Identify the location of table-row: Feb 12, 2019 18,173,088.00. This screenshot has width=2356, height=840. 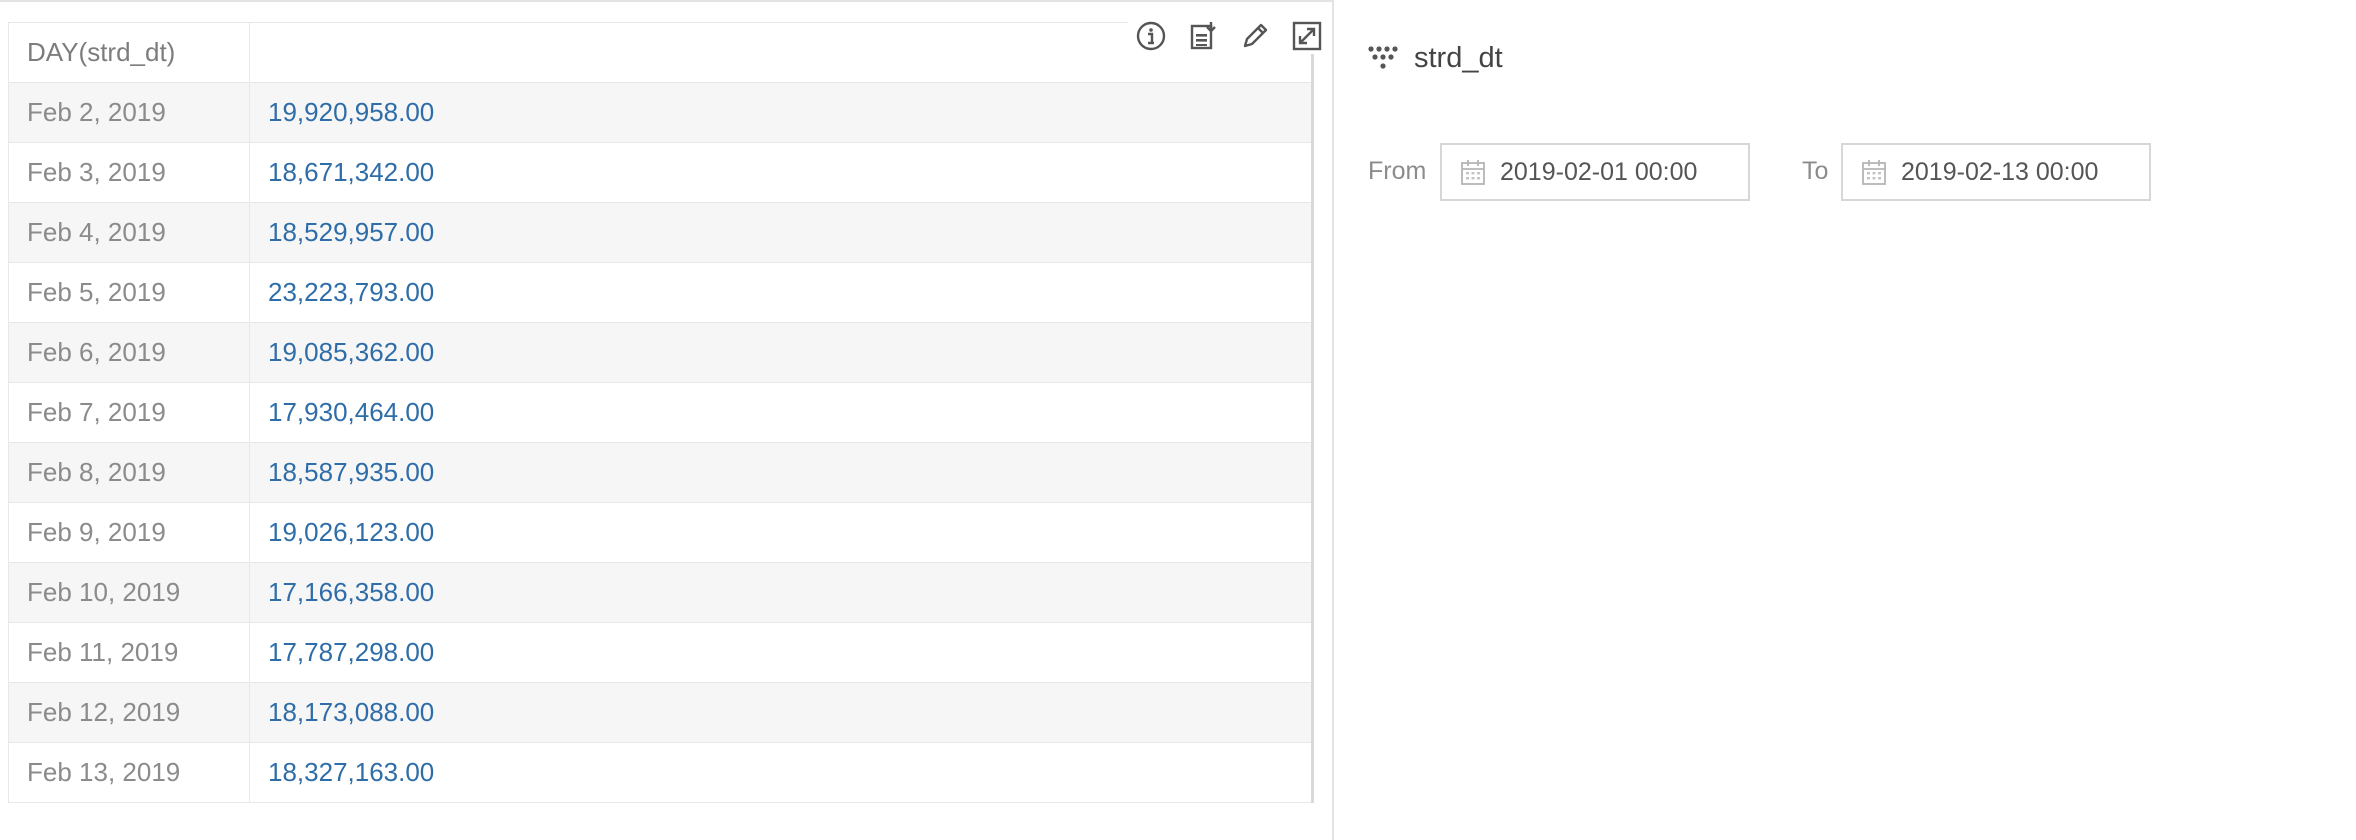
(661, 712).